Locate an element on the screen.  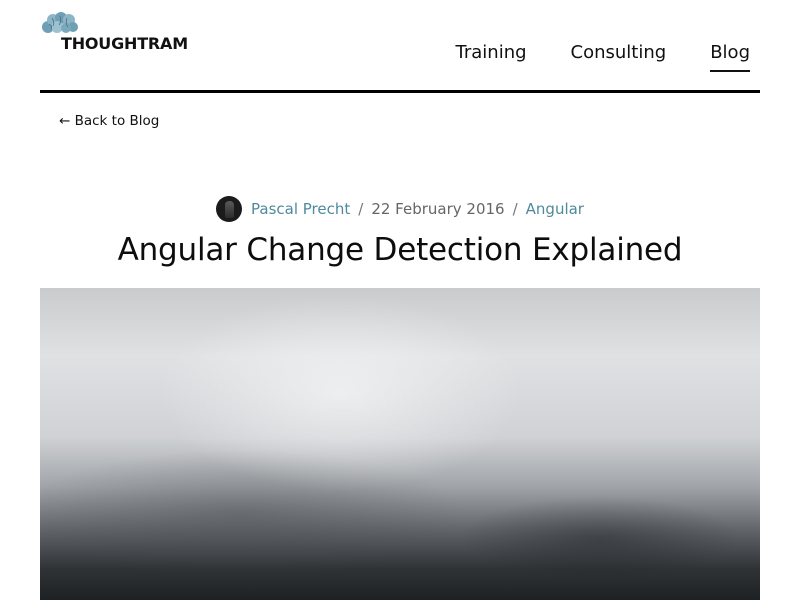
site-header: THOUGHTRAM Training Consulting Blog is located at coordinates (400, 46).